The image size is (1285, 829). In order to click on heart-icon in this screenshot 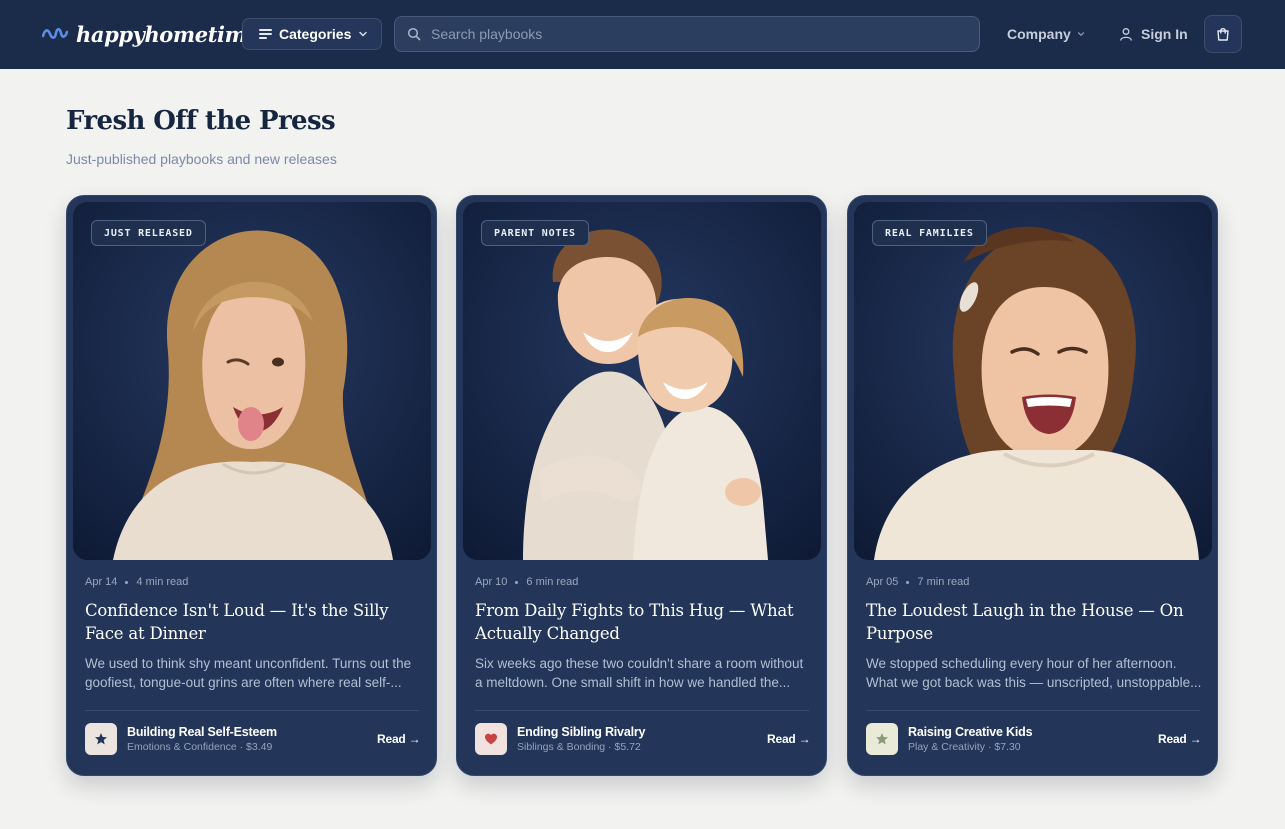, I will do `click(491, 739)`.